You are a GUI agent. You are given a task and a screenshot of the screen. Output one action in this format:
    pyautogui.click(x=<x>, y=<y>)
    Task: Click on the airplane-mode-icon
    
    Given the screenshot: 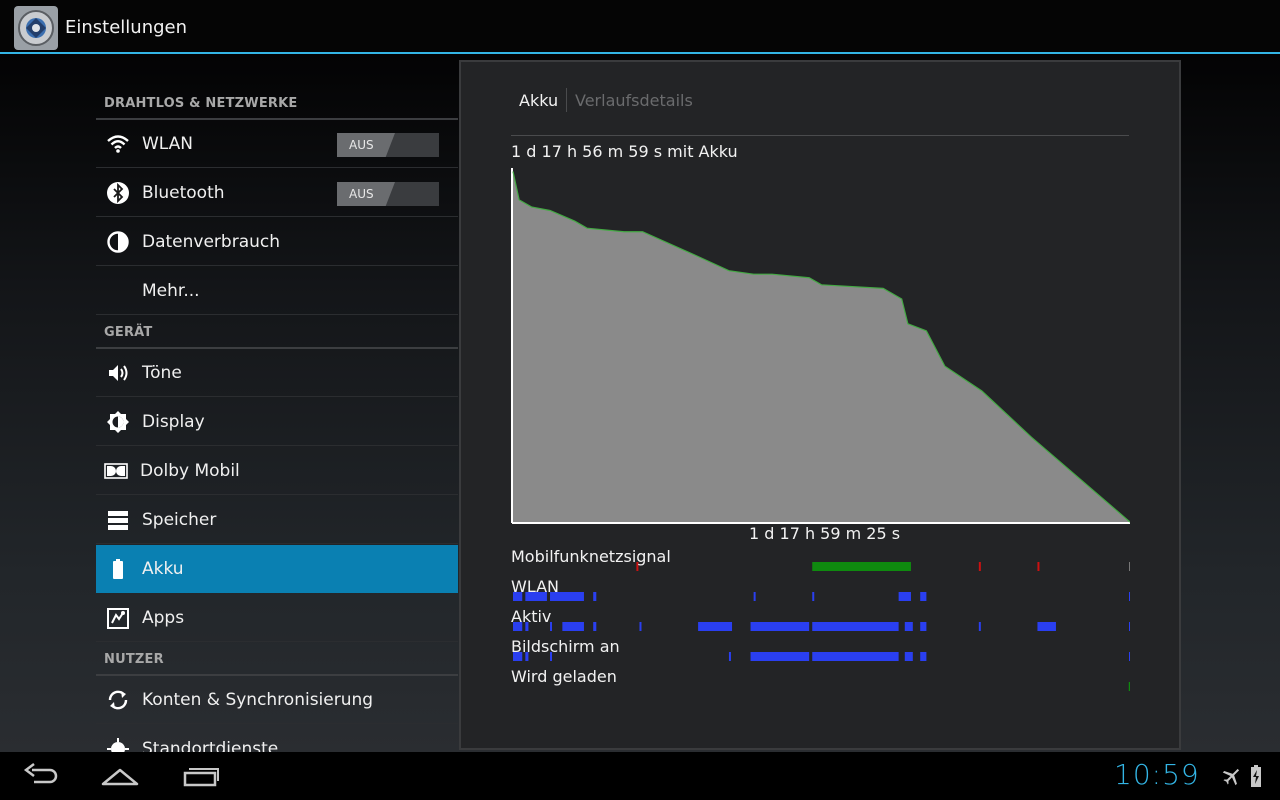 What is the action you would take?
    pyautogui.click(x=1231, y=777)
    